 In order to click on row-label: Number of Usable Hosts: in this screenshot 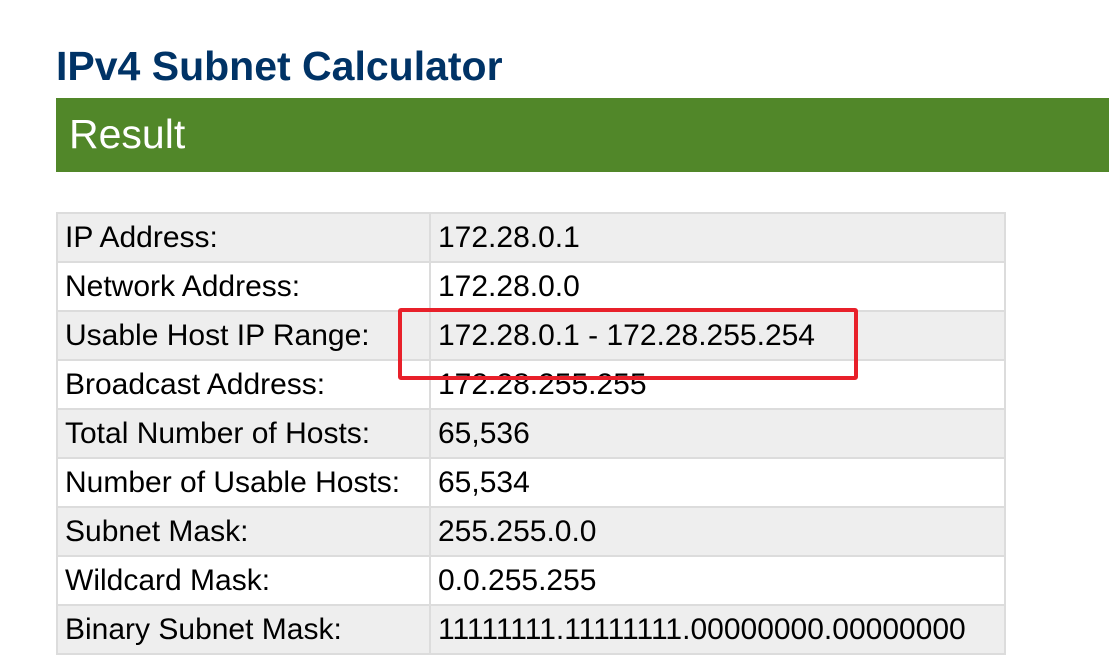, I will do `click(243, 482)`.